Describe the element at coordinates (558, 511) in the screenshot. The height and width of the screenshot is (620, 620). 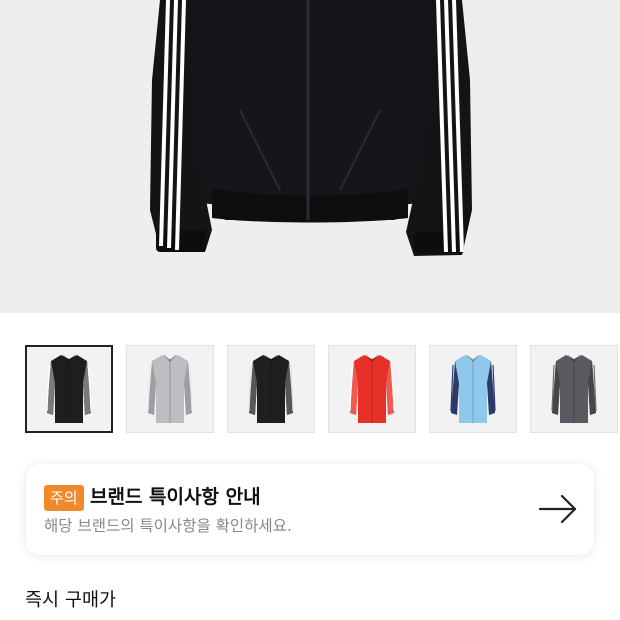
I see `arrow-right-icon` at that location.